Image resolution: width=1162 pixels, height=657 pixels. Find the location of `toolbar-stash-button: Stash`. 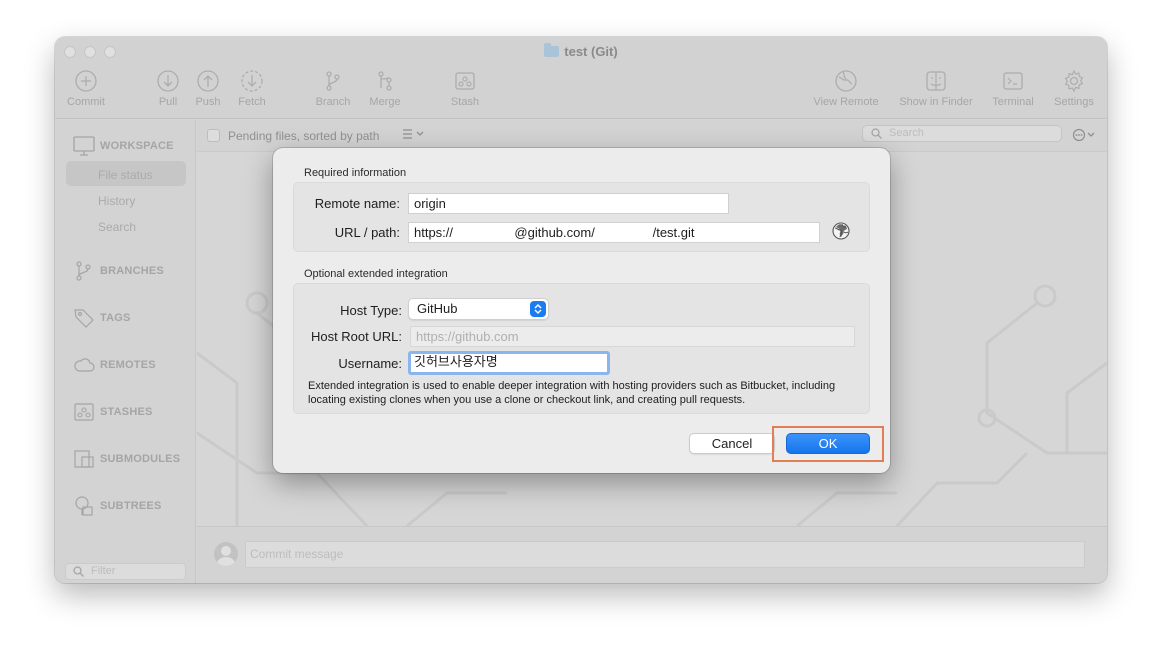

toolbar-stash-button: Stash is located at coordinates (465, 88).